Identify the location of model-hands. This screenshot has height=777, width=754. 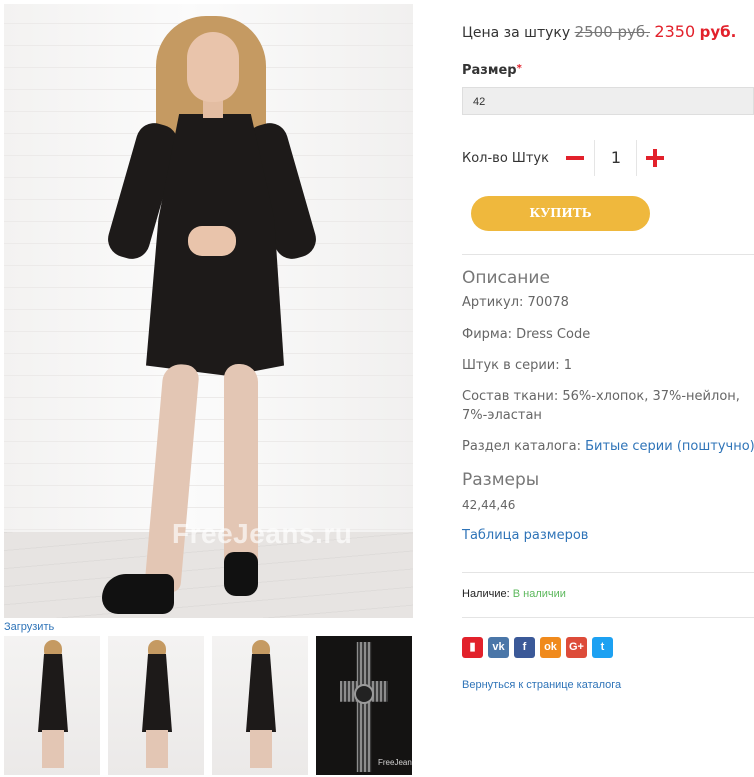
(212, 241).